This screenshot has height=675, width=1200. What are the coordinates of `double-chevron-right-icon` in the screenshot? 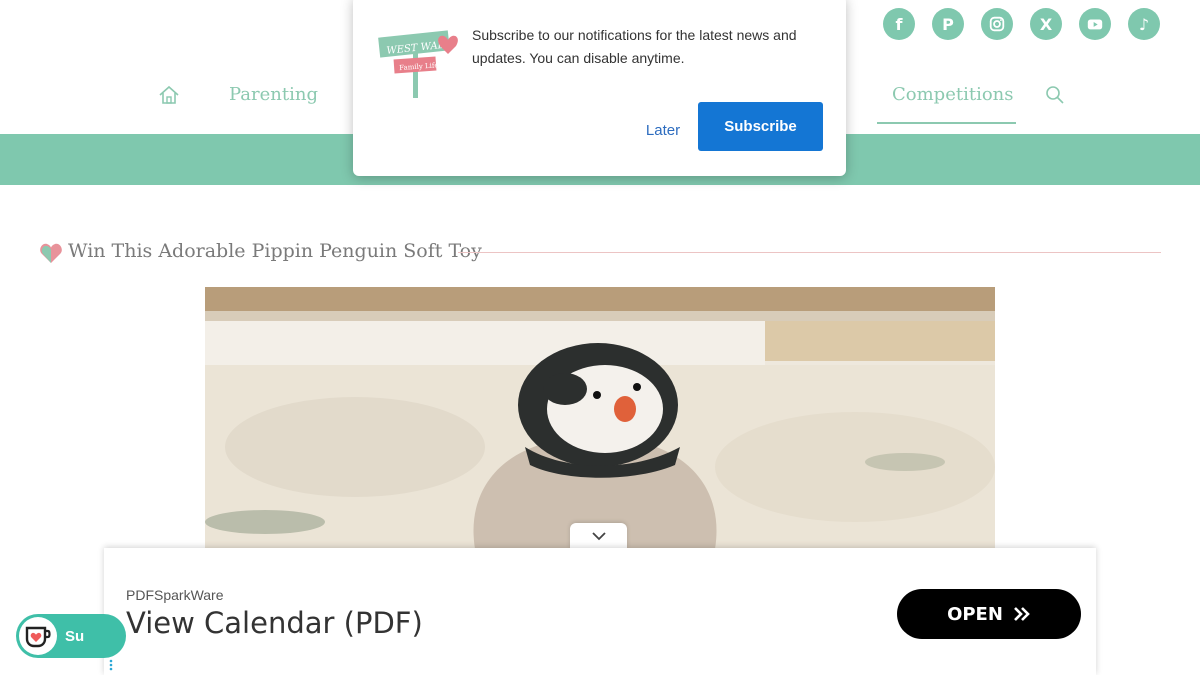 It's located at (1022, 614).